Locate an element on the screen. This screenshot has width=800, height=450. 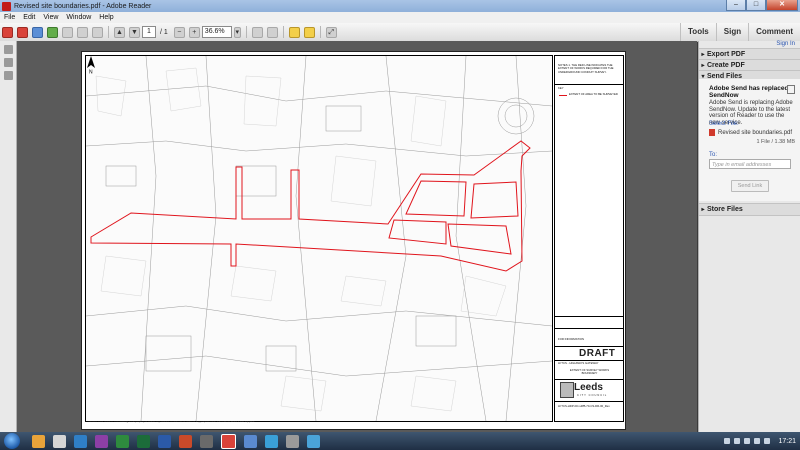
excel-icon is located at coordinates (122, 441).